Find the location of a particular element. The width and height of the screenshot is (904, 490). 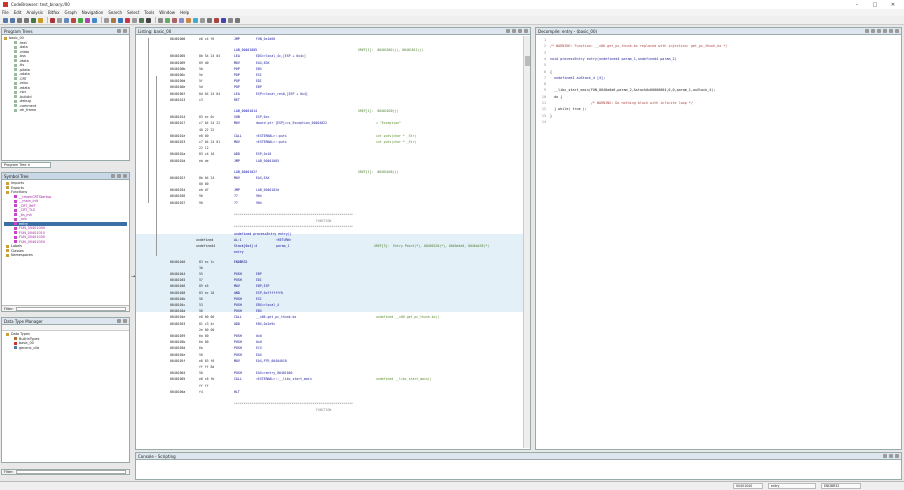

symbol-tree-item: Namespaces is located at coordinates (65, 255).